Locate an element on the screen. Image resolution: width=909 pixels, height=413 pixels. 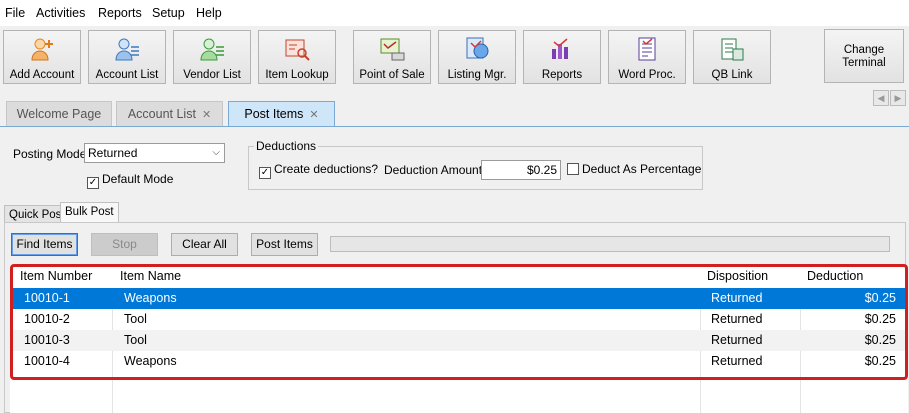
qb-link-label: QB Link is located at coordinates (732, 75).